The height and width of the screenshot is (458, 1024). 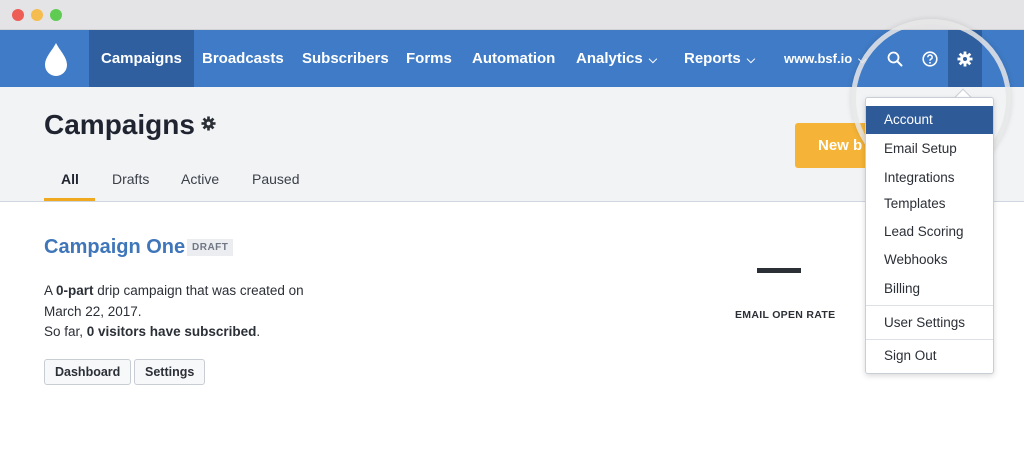 I want to click on gear-icon, so click(x=208, y=123).